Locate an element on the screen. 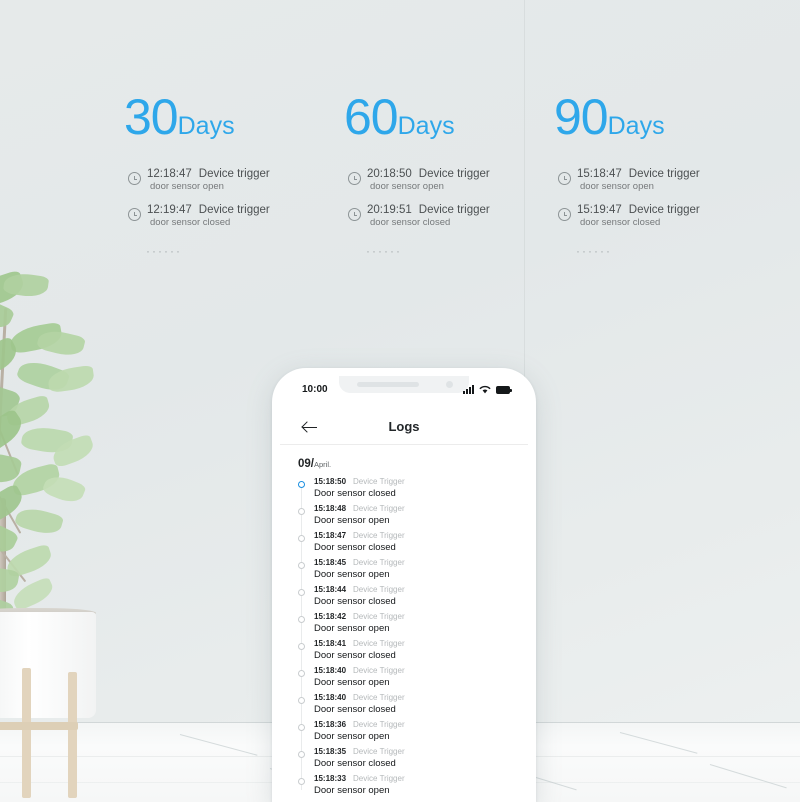 The image size is (800, 802). log-headline: 15:18:44 Device Trigger is located at coordinates (421, 589).